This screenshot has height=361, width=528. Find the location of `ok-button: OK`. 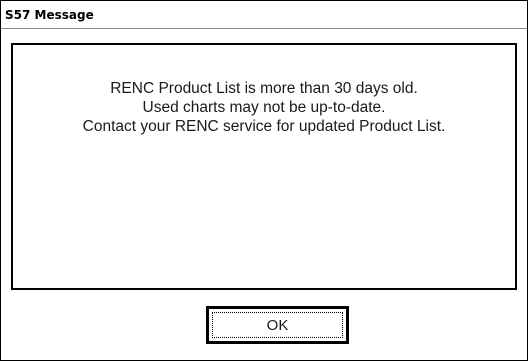

ok-button: OK is located at coordinates (277, 325).